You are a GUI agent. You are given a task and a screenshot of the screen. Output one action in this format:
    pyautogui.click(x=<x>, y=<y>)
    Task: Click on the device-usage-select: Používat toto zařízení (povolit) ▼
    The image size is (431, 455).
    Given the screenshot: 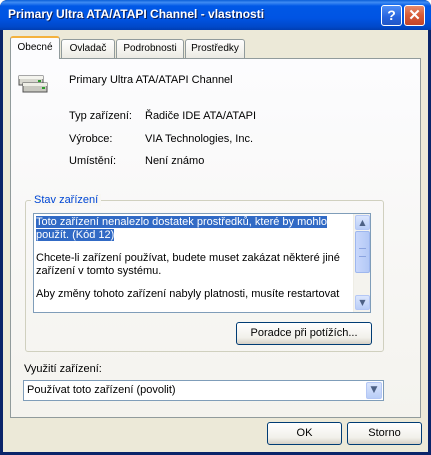 What is the action you would take?
    pyautogui.click(x=203, y=390)
    